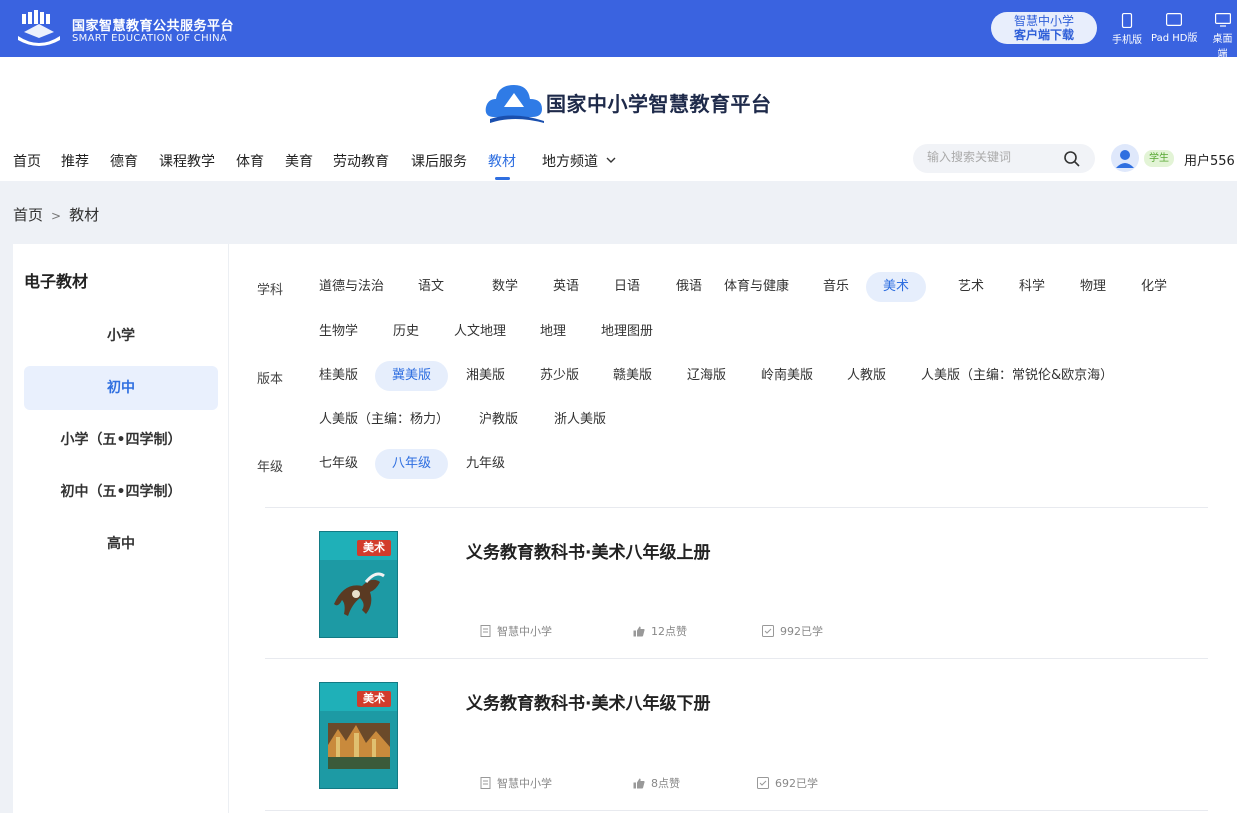  Describe the element at coordinates (338, 332) in the screenshot. I see `subject-chip: 生物学` at that location.